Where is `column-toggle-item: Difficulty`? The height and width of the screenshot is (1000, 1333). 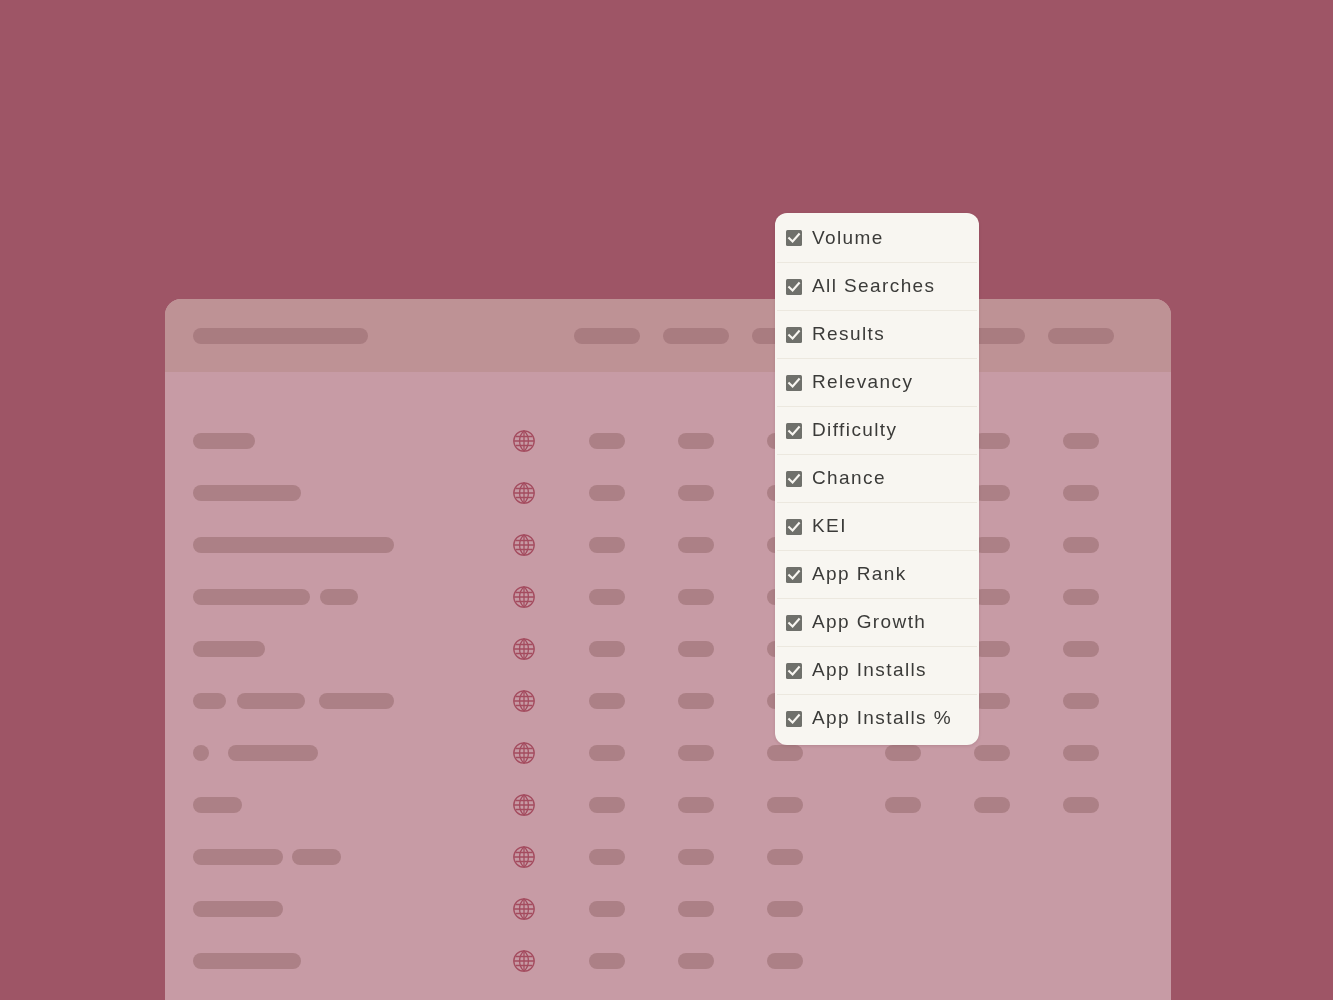 column-toggle-item: Difficulty is located at coordinates (877, 430).